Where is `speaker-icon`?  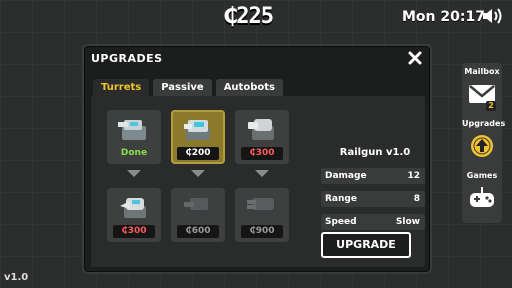
speaker-icon is located at coordinates (493, 16).